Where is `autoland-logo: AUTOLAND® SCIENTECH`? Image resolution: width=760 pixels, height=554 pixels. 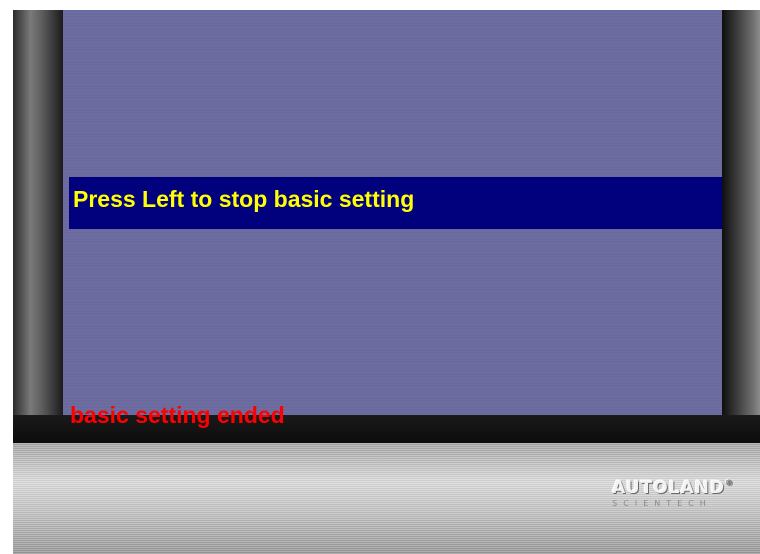
autoland-logo: AUTOLAND® SCIENTECH is located at coordinates (673, 493).